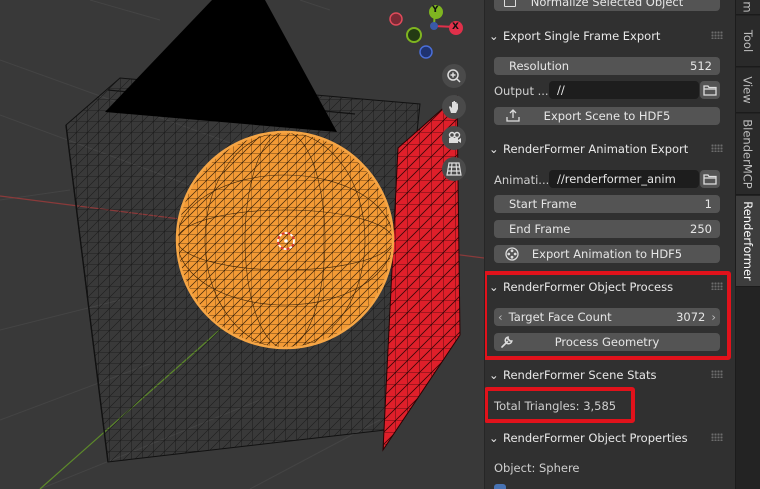 The width and height of the screenshot is (760, 489). Describe the element at coordinates (607, 229) in the screenshot. I see `end-frame-field: End Frame 250` at that location.